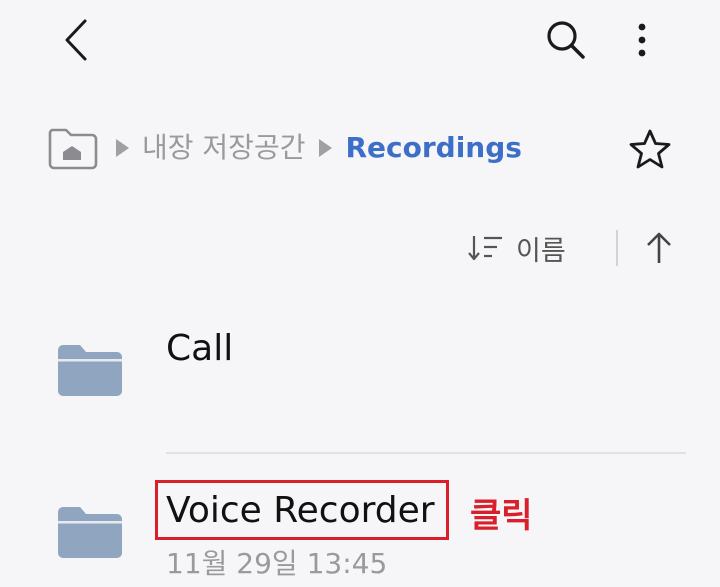 The width and height of the screenshot is (720, 587). I want to click on sort-icon, so click(485, 248).